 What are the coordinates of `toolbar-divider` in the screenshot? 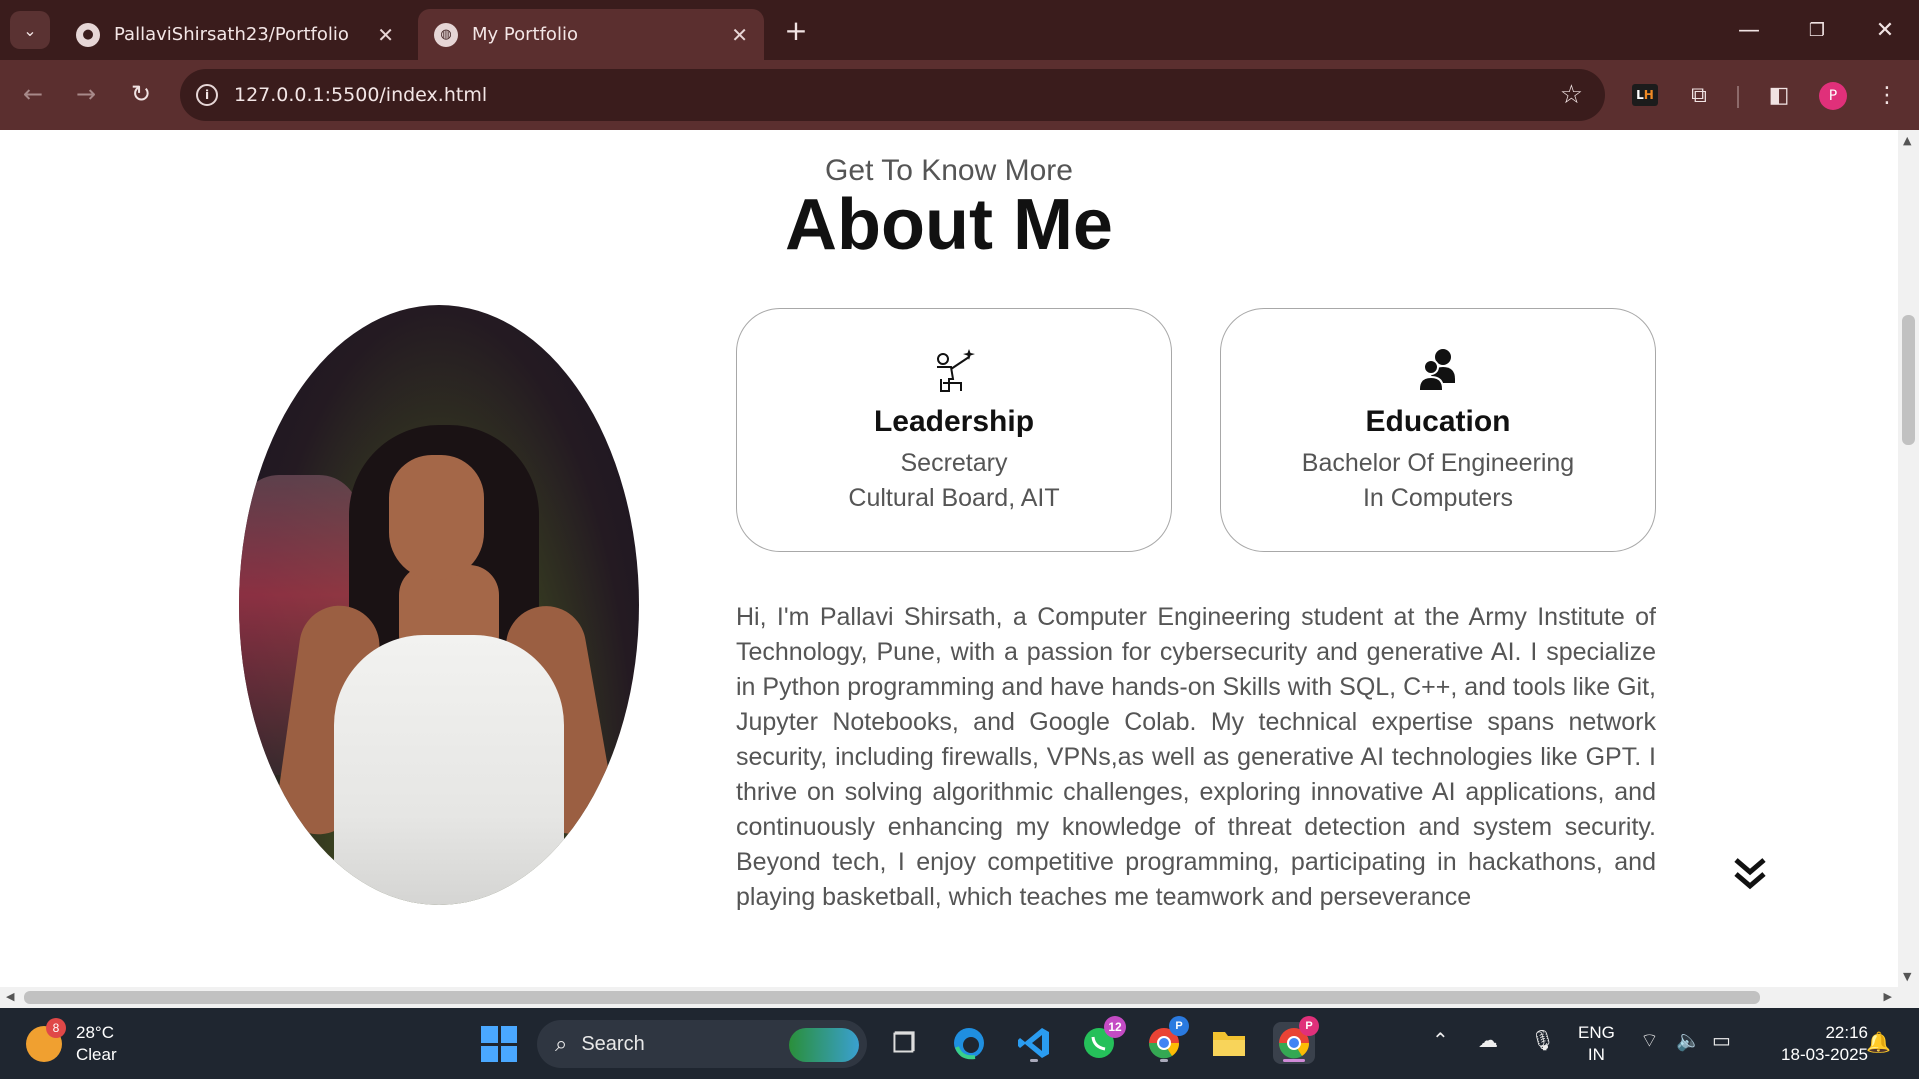 It's located at (1738, 97).